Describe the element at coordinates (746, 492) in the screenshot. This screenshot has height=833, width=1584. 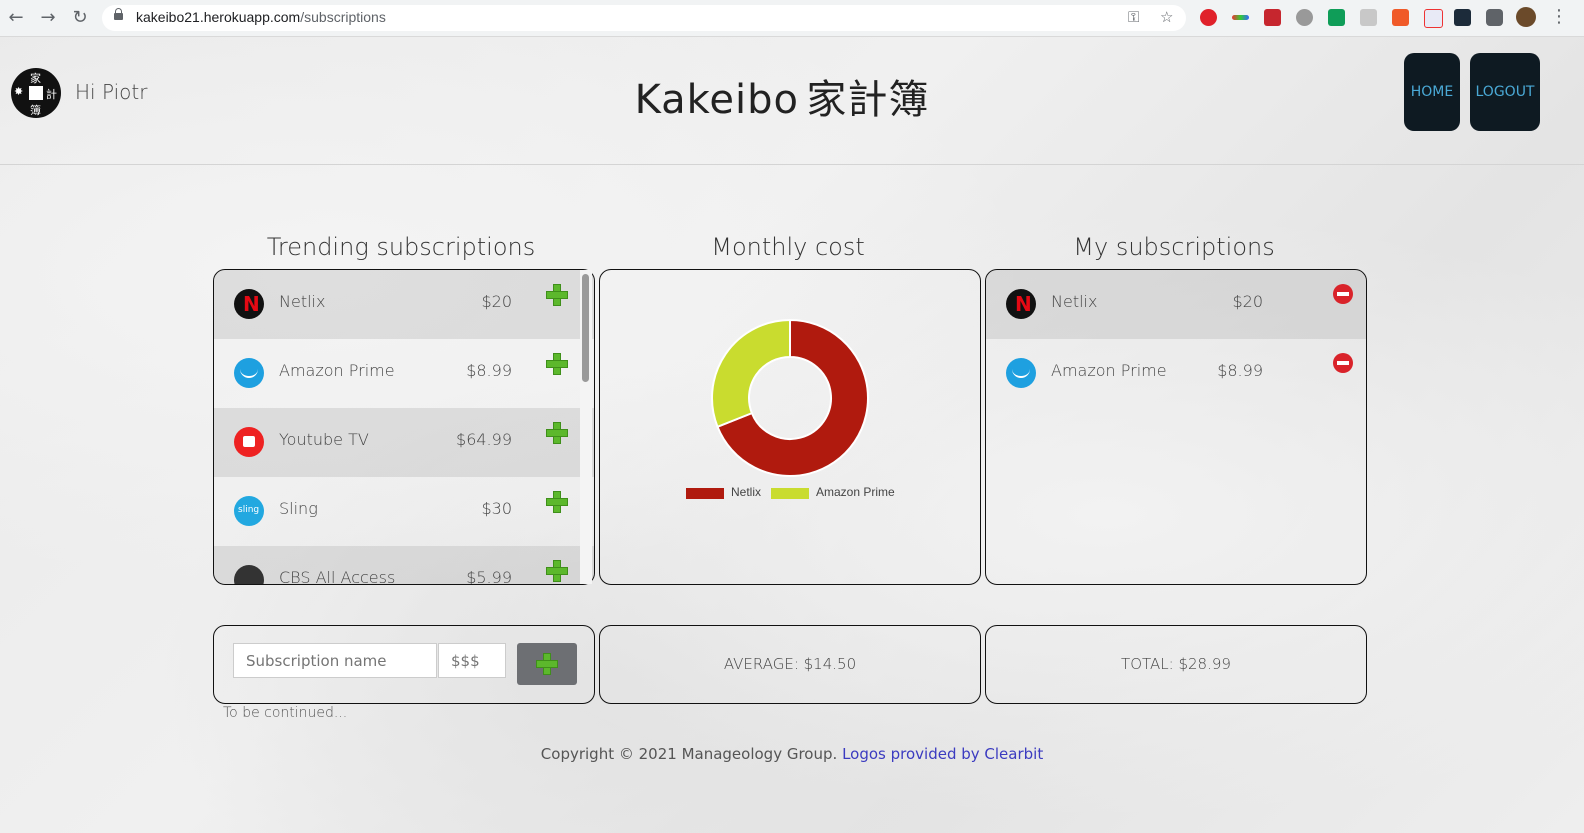
I see `legend-label-netflix: Netlix` at that location.